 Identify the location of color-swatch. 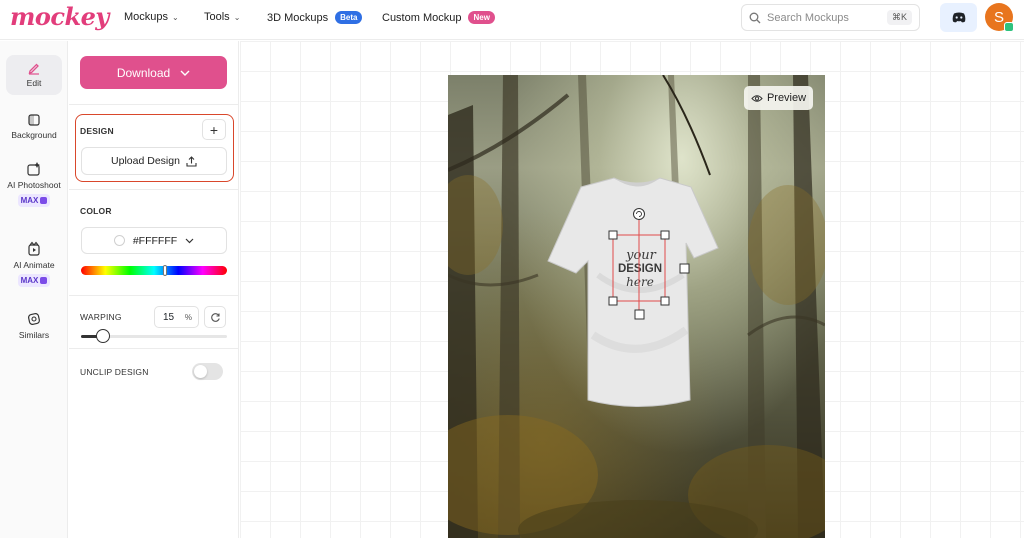
(119, 240).